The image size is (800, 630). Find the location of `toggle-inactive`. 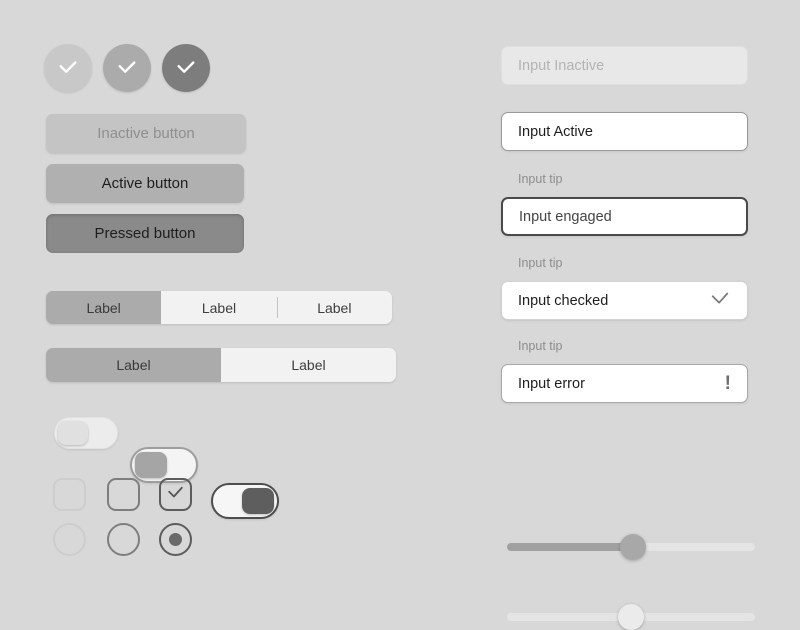

toggle-inactive is located at coordinates (86, 433).